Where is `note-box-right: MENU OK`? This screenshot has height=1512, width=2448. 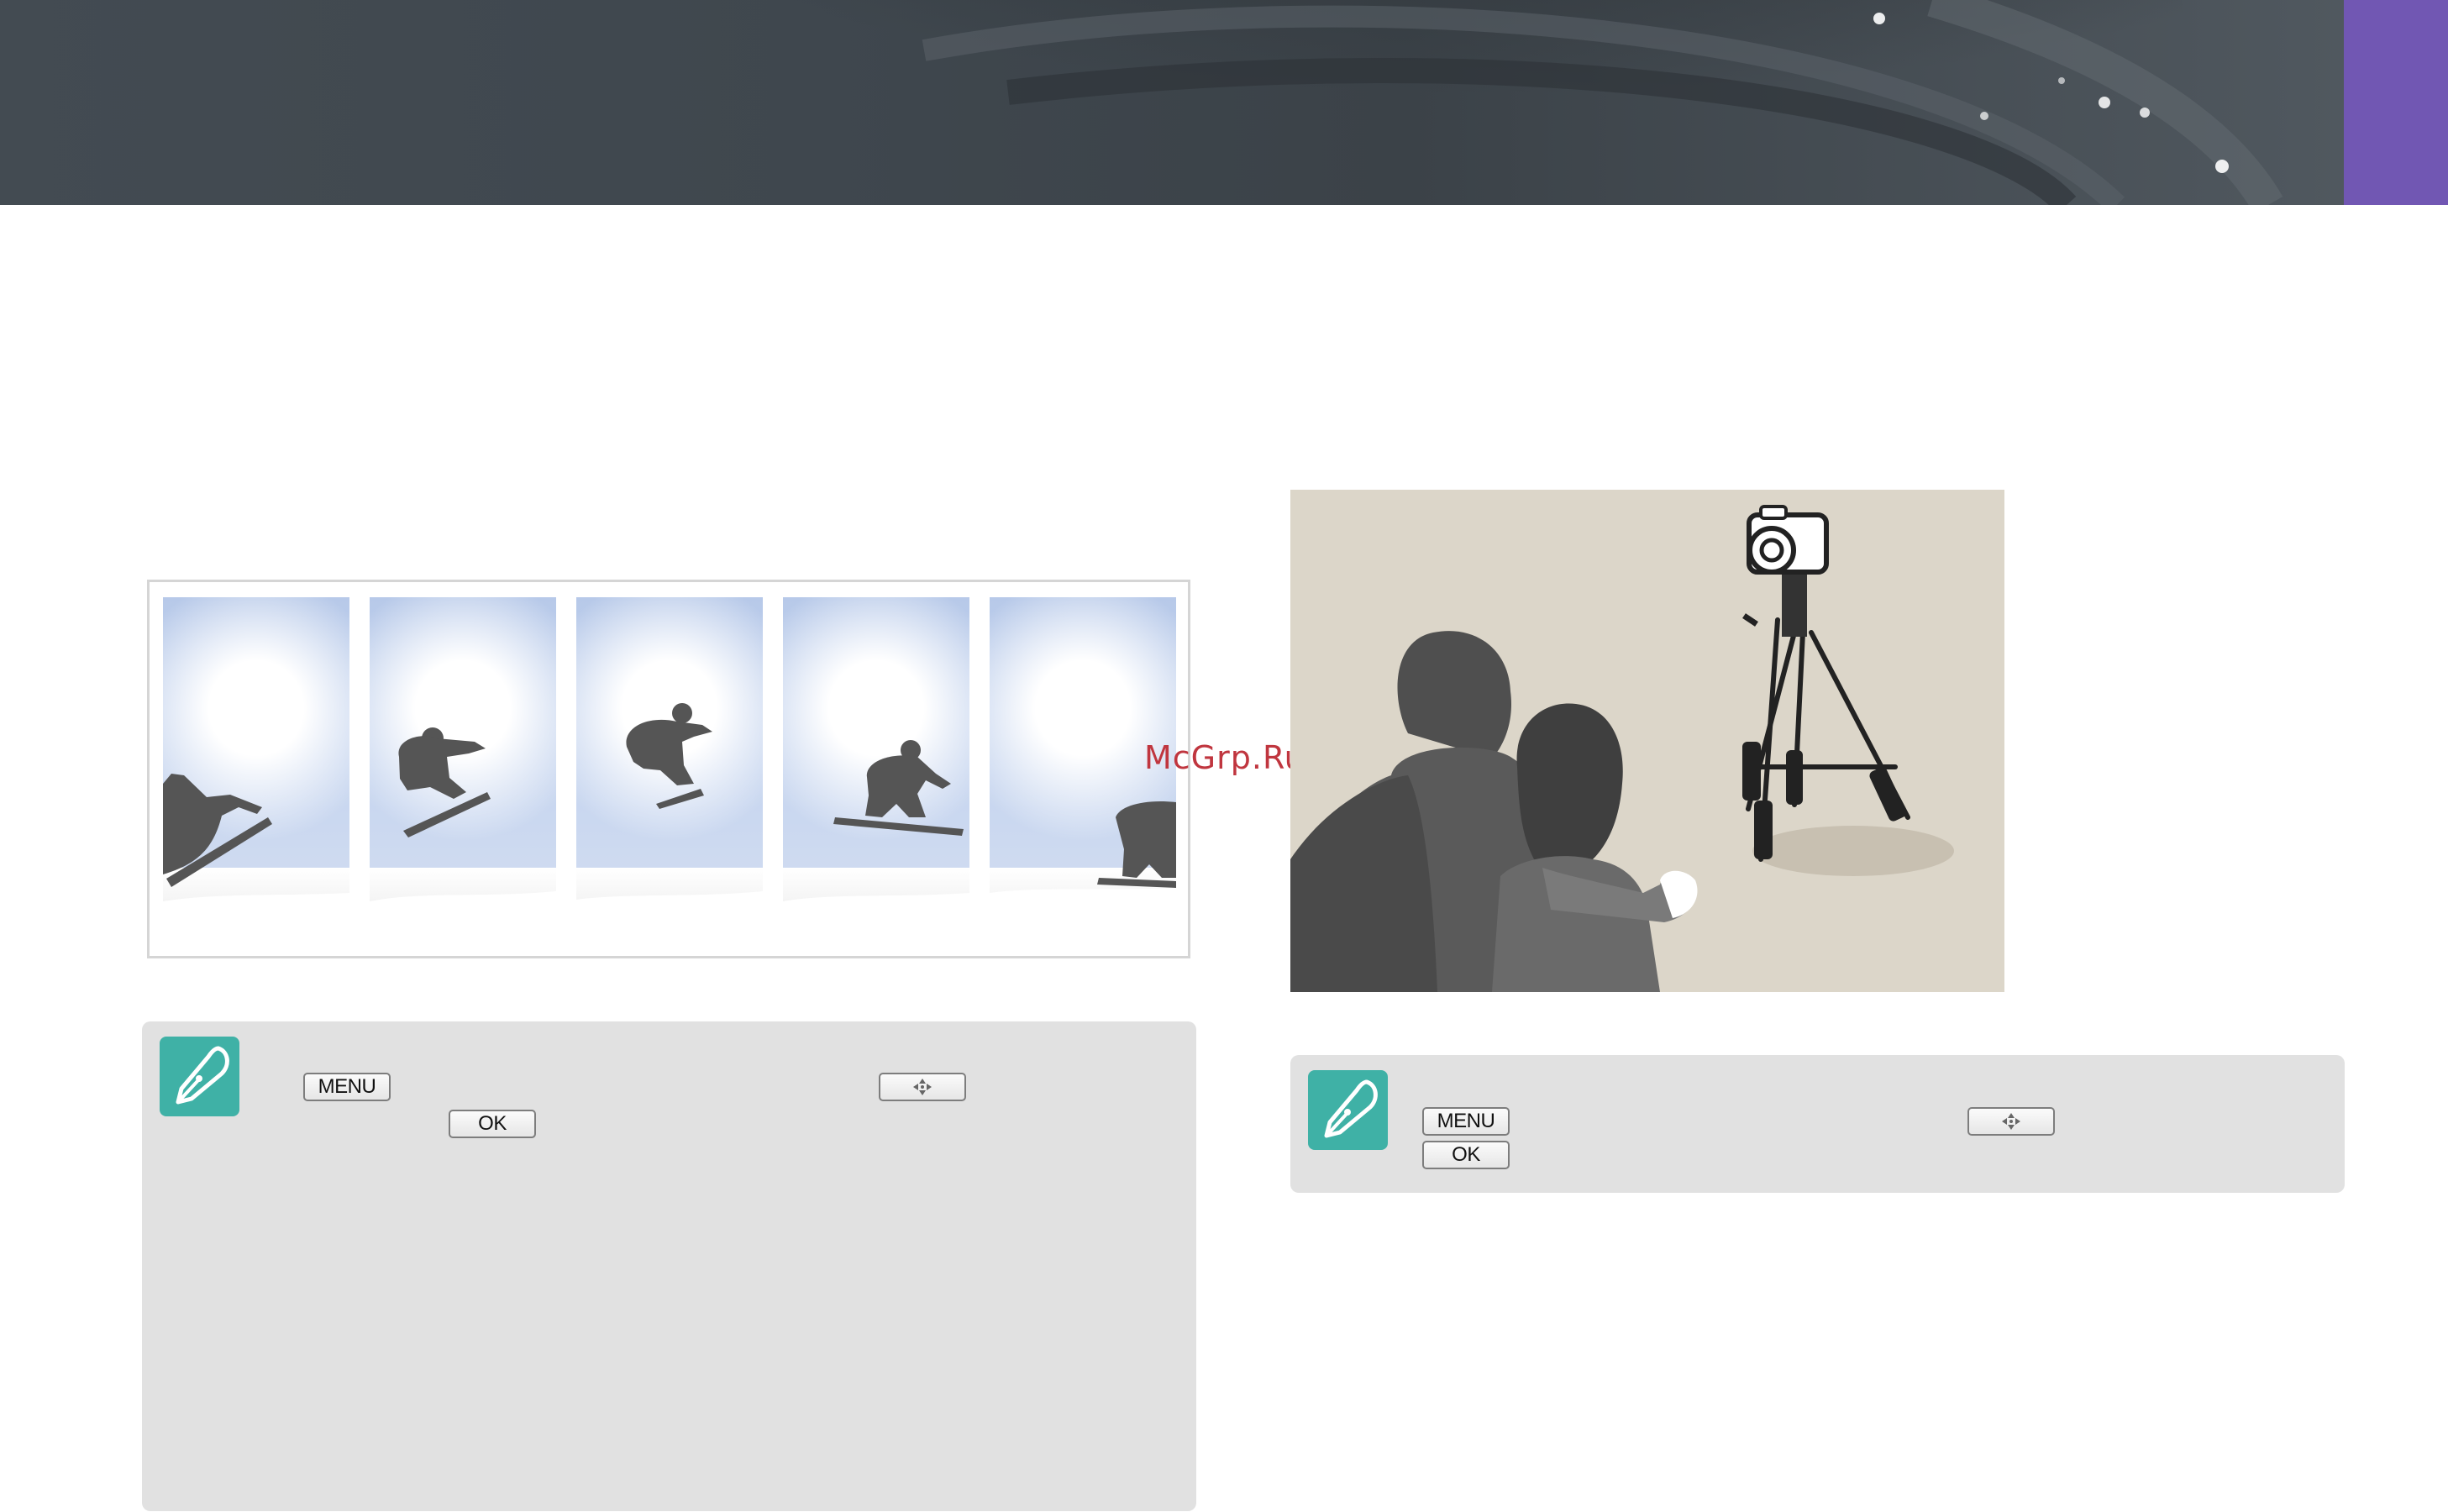
note-box-right: MENU OK is located at coordinates (1817, 1124).